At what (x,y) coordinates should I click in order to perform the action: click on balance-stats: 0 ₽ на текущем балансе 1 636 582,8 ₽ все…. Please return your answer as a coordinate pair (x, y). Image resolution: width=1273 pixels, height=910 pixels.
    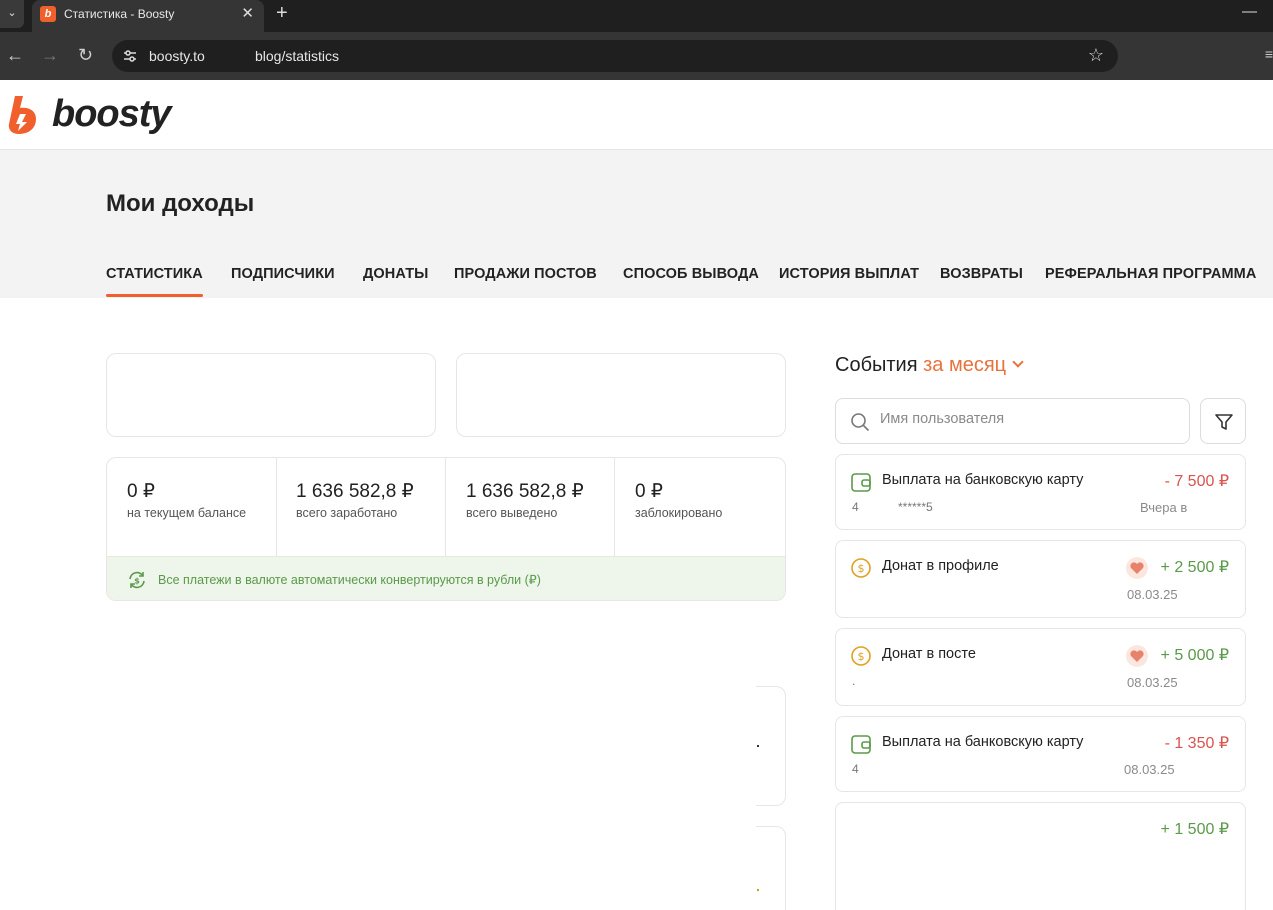
    Looking at the image, I should click on (446, 529).